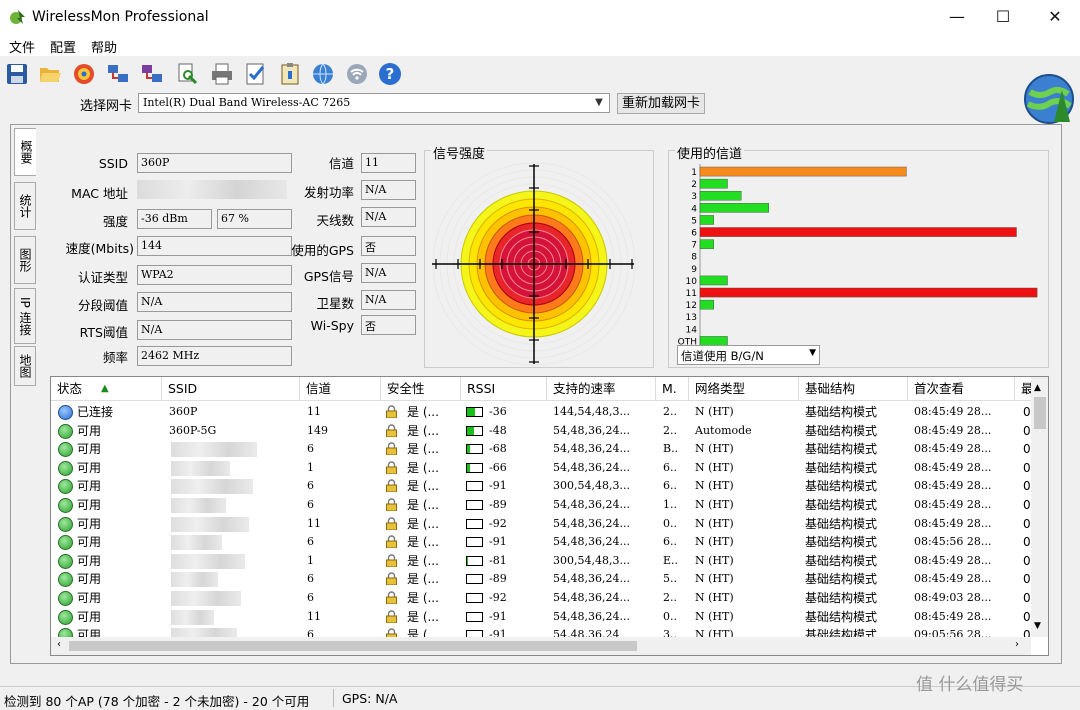 The height and width of the screenshot is (710, 1080). What do you see at coordinates (63, 46) in the screenshot?
I see `menu-config: 配置` at bounding box center [63, 46].